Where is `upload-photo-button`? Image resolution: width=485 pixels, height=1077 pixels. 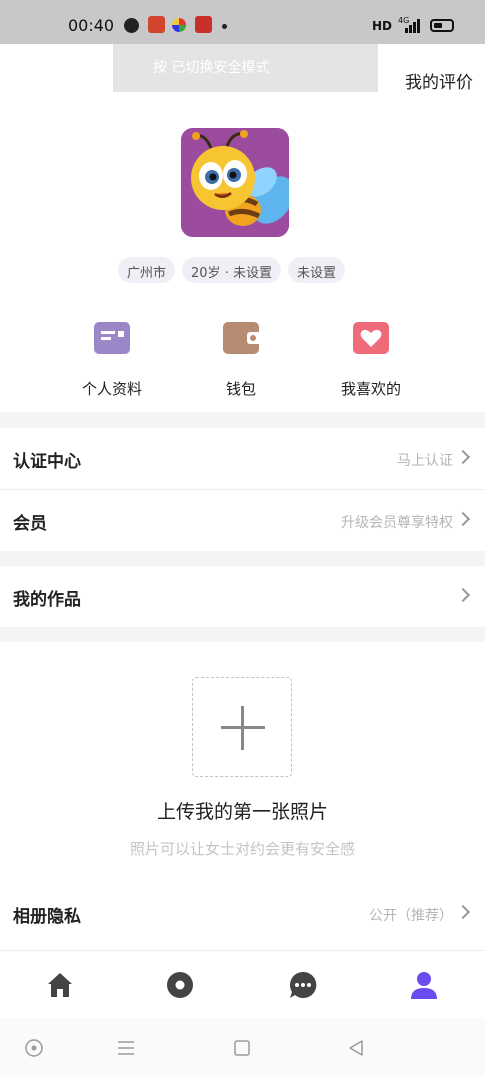 upload-photo-button is located at coordinates (242, 727).